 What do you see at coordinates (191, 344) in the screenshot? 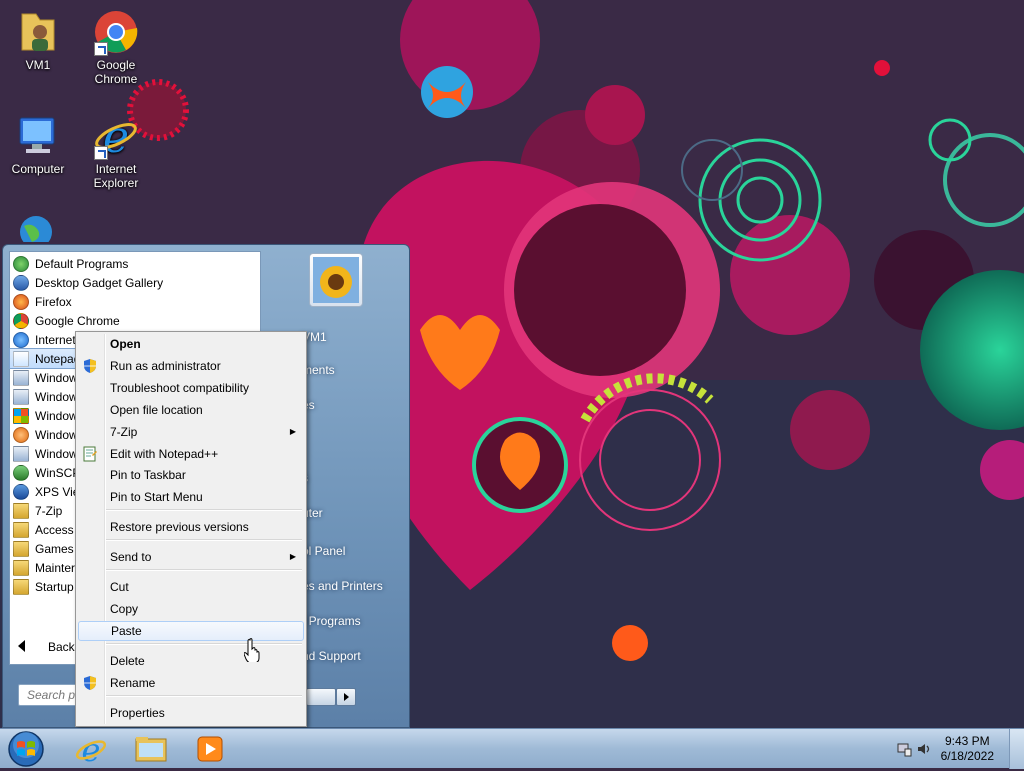
I see `context-menu-item-open: Open` at bounding box center [191, 344].